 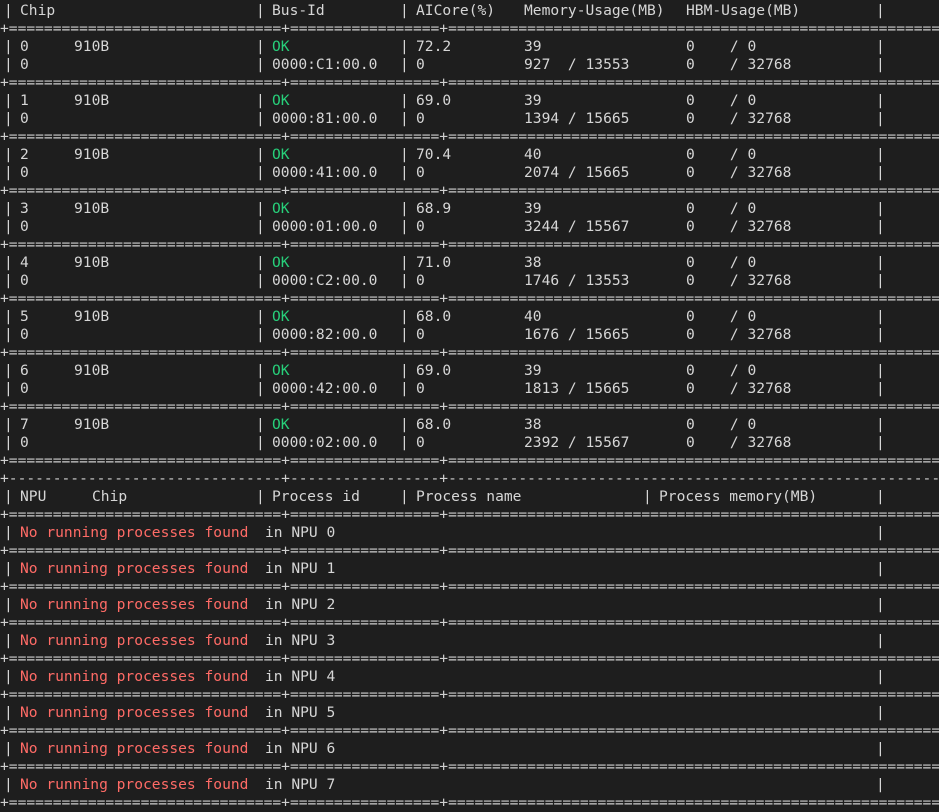 What do you see at coordinates (325, 64) in the screenshot?
I see `chip-bus-id: 0000:C1:00.0` at bounding box center [325, 64].